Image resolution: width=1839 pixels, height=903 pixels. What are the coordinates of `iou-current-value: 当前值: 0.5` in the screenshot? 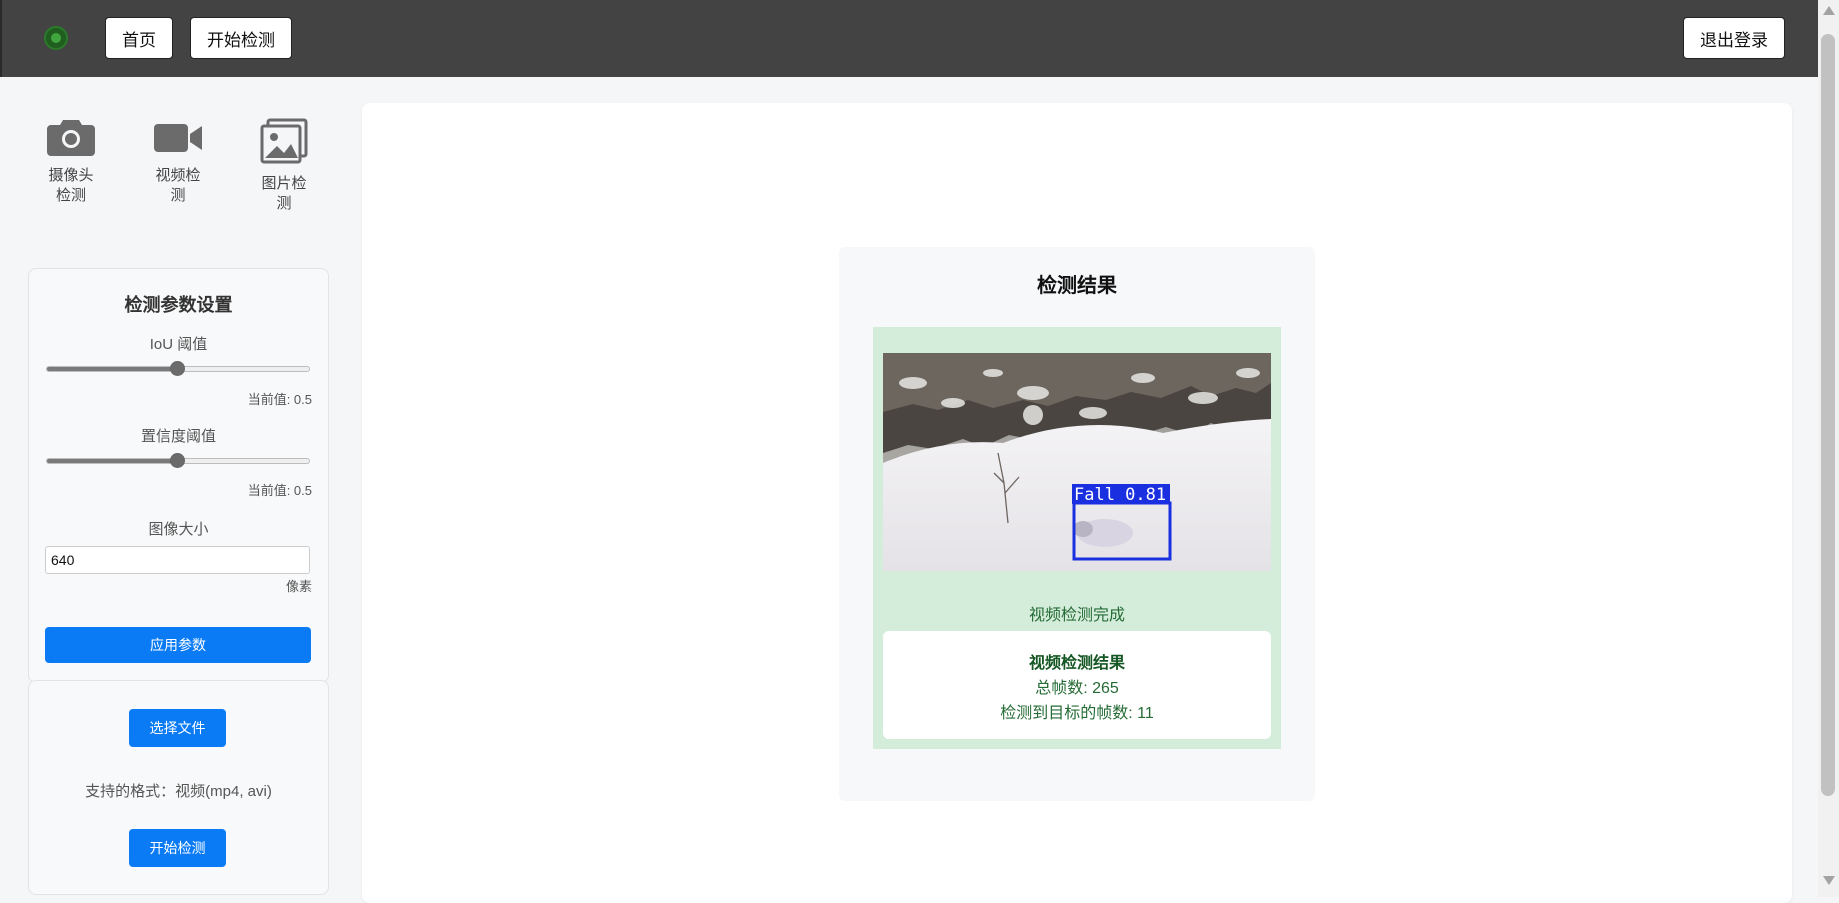 It's located at (279, 399).